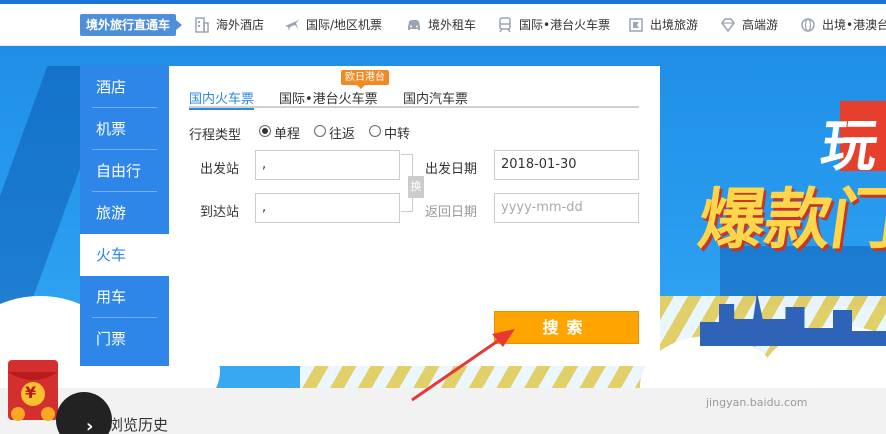 The image size is (886, 434). Describe the element at coordinates (753, 378) in the screenshot. I see `watermark-logo: Bai du 经验` at that location.